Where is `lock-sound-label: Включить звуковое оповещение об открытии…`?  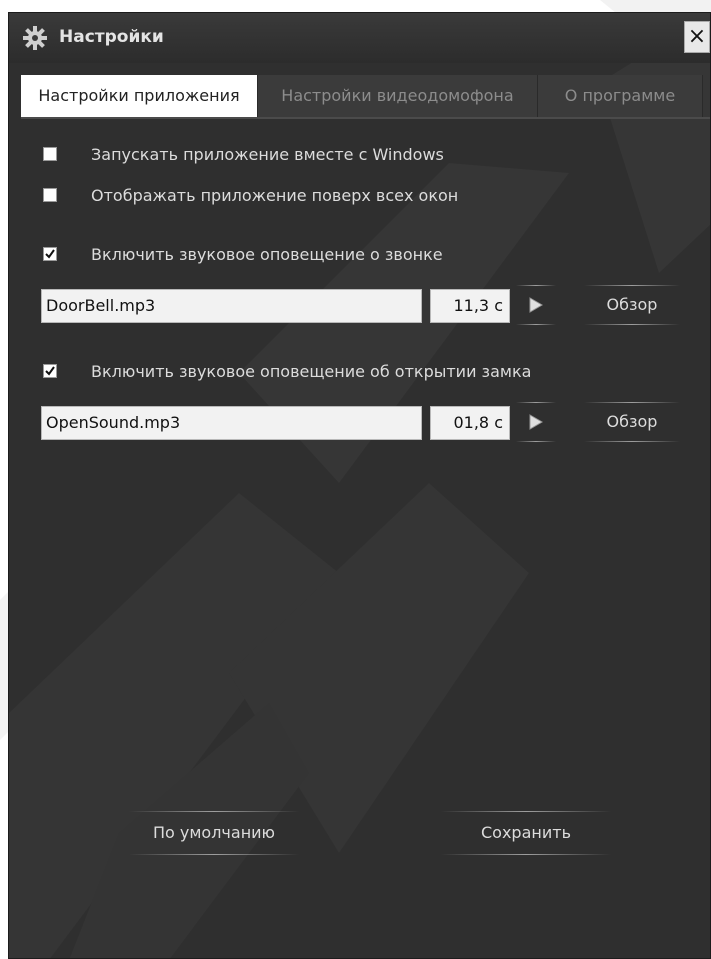
lock-sound-label: Включить звуковое оповещение об открытии… is located at coordinates (311, 371).